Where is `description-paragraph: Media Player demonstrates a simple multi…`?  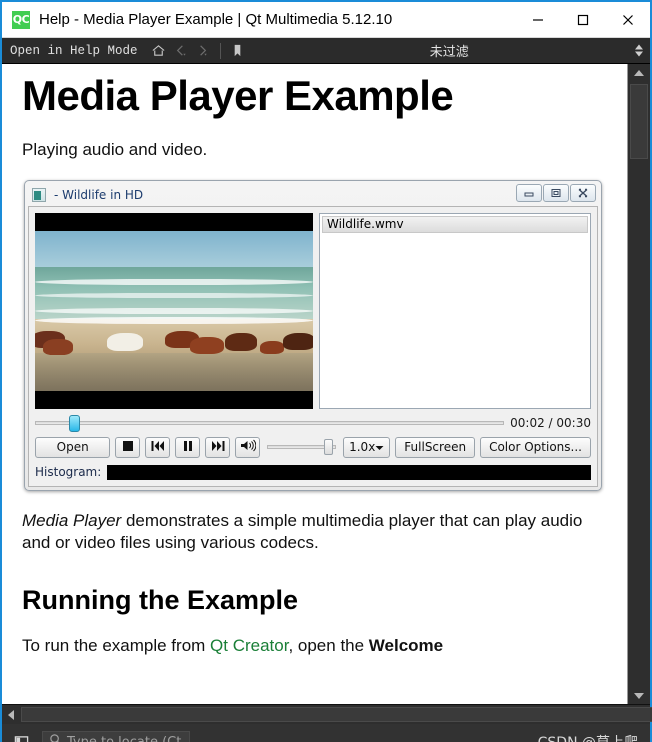
description-paragraph: Media Player demonstrates a simple multi… is located at coordinates (312, 532).